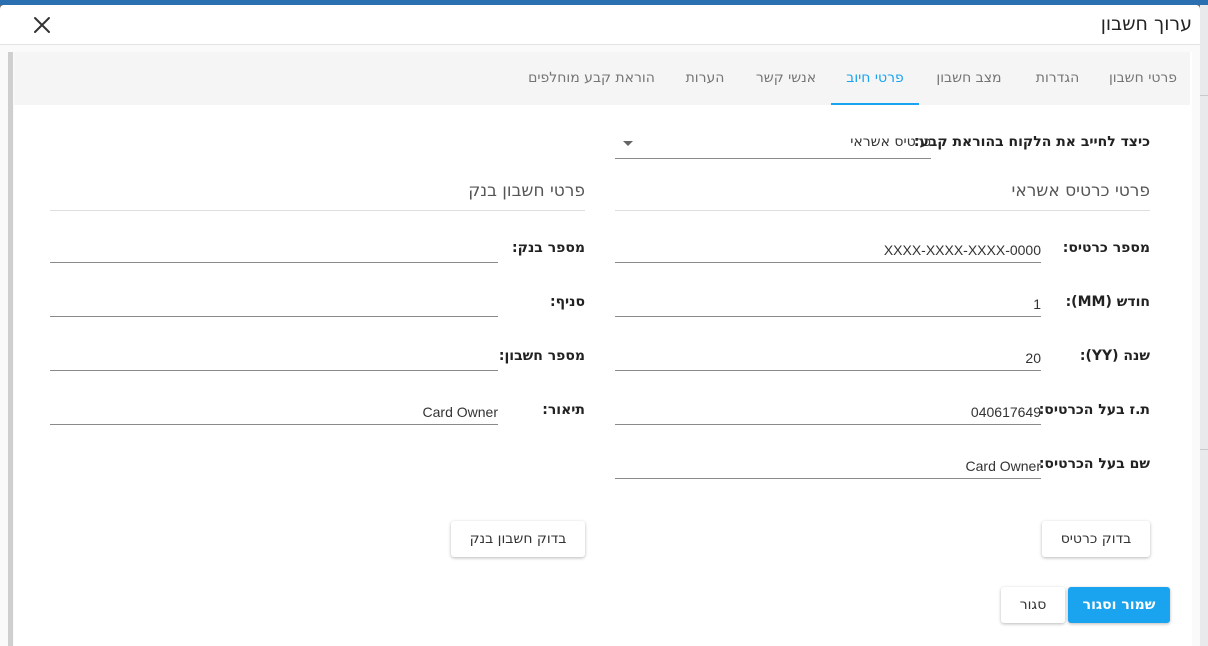 The image size is (1208, 646). What do you see at coordinates (541, 356) in the screenshot?
I see `account-number-label: מספר חשבון:` at bounding box center [541, 356].